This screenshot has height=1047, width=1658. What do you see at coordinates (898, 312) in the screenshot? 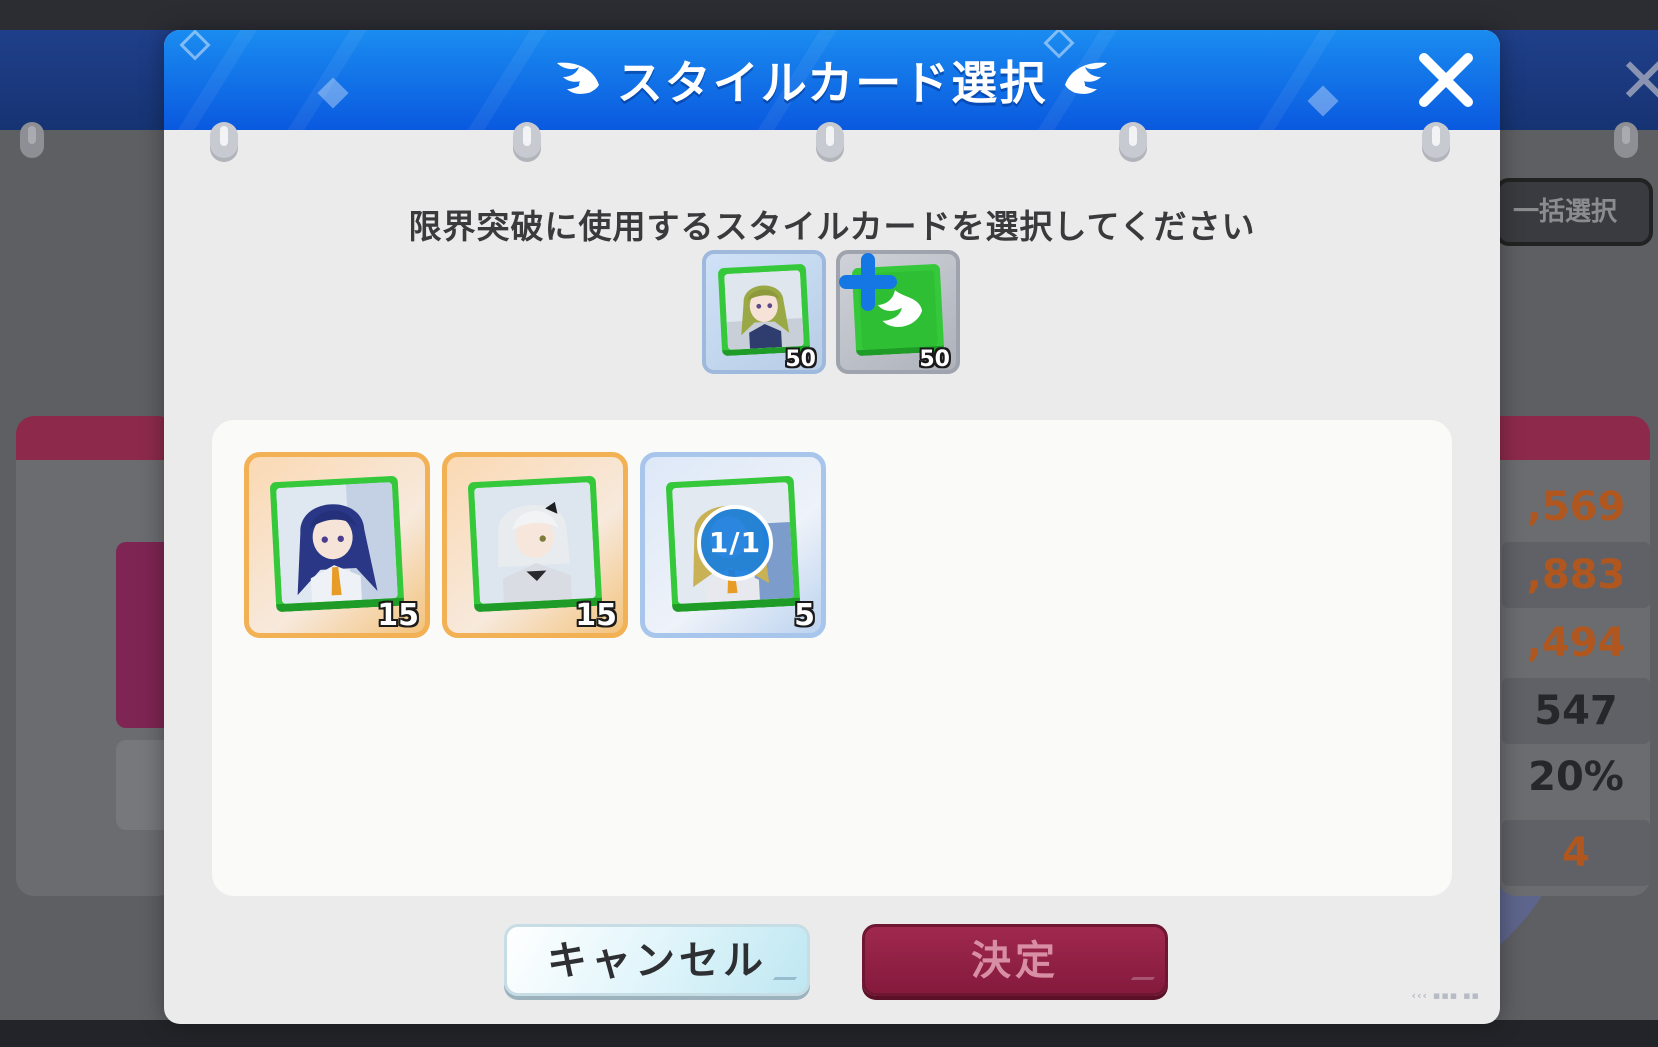
I see `material-style-card: 50` at bounding box center [898, 312].